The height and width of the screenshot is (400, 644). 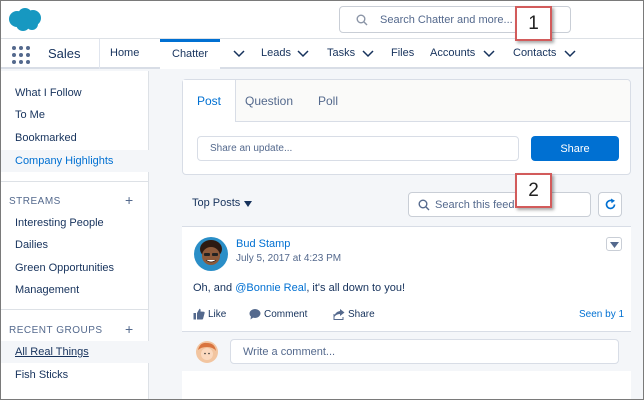 What do you see at coordinates (75, 352) in the screenshot?
I see `sidebar-item-all-real-things: All Real Things` at bounding box center [75, 352].